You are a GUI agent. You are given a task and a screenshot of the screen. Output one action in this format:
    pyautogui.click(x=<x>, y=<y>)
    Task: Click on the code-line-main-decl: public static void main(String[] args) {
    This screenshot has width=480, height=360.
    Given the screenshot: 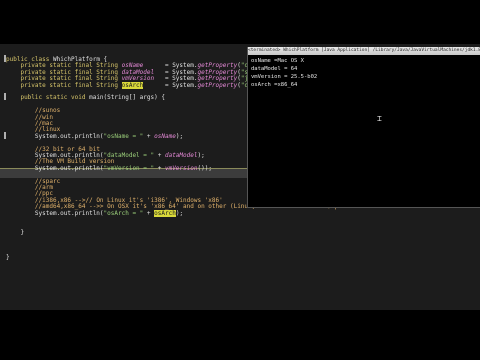 What is the action you would take?
    pyautogui.click(x=85, y=97)
    